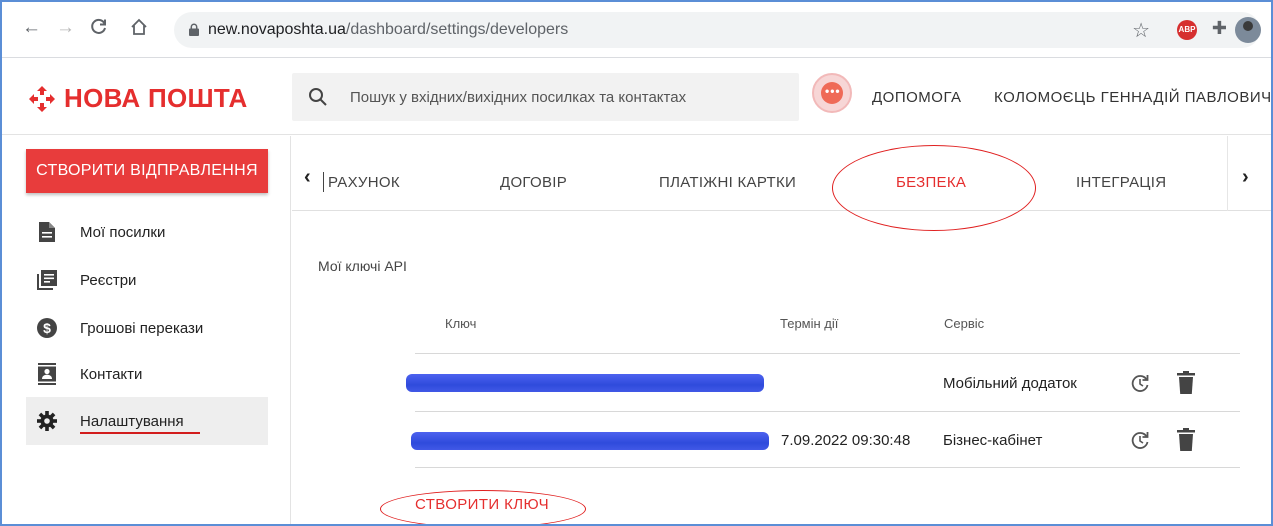  Describe the element at coordinates (1010, 383) in the screenshot. I see `table-cell-service: Мобільний додаток` at that location.